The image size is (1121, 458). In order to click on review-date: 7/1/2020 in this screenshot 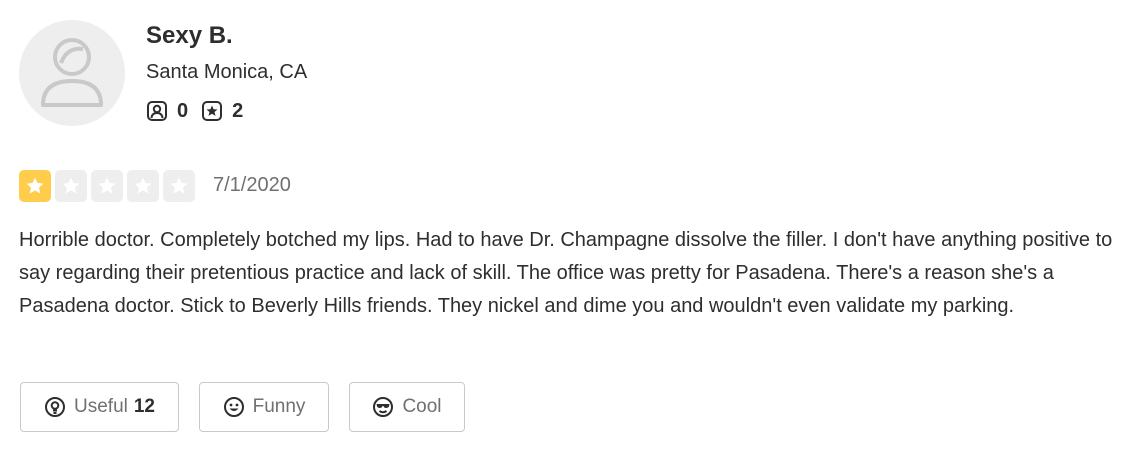, I will do `click(252, 185)`.